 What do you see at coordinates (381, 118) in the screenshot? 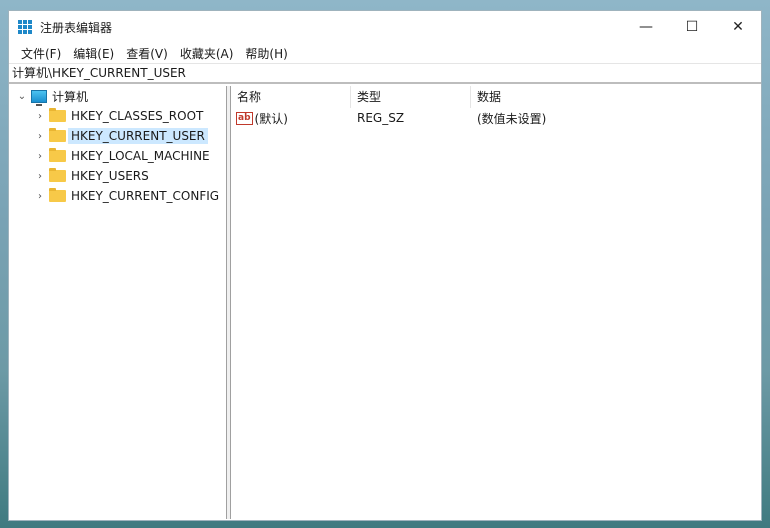
I see `value-type: REG_SZ` at bounding box center [381, 118].